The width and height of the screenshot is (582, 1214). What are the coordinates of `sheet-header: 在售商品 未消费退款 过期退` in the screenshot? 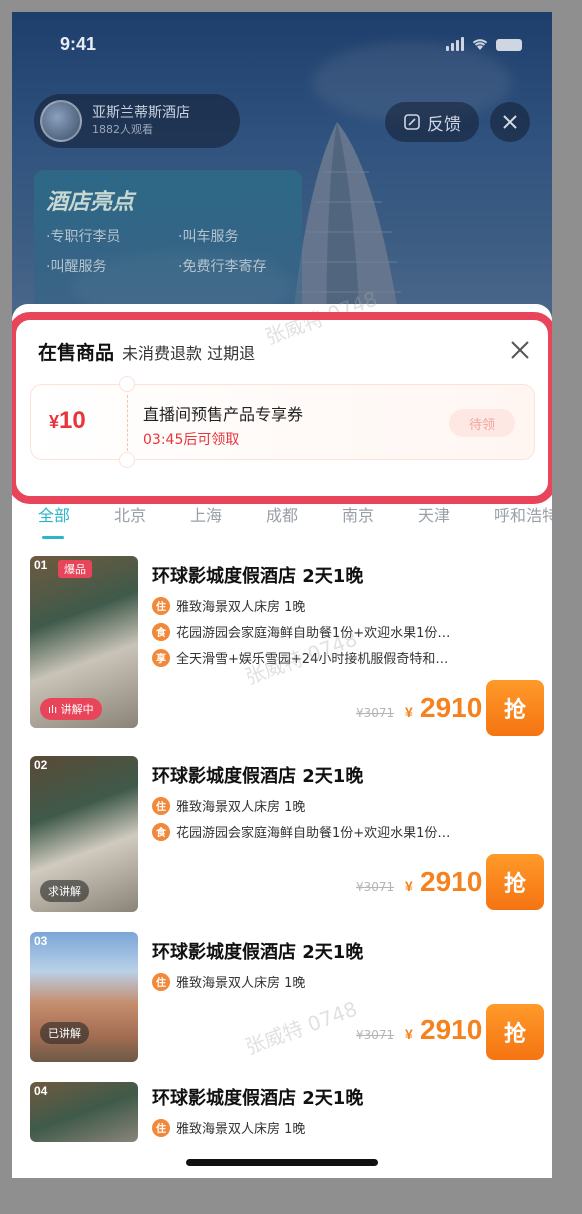 It's located at (146, 351).